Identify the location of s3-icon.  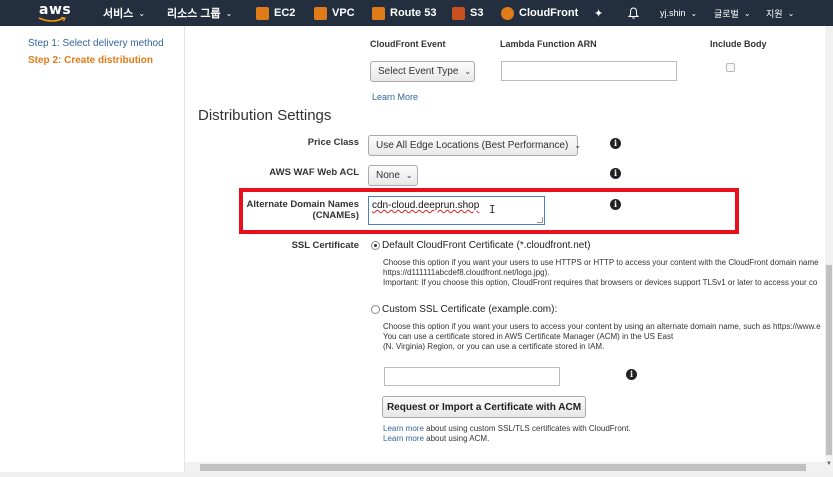
(458, 13).